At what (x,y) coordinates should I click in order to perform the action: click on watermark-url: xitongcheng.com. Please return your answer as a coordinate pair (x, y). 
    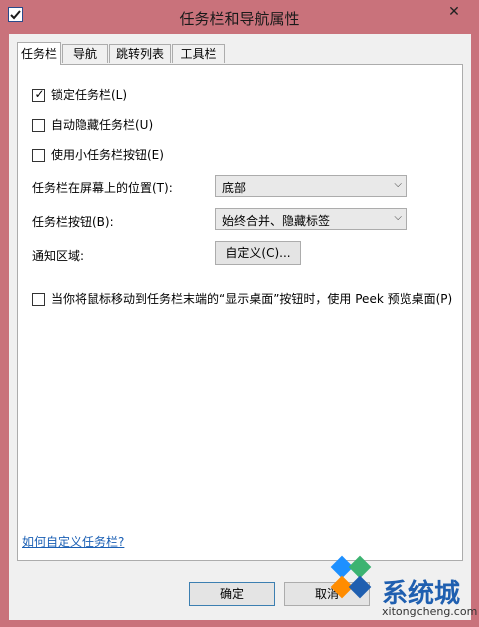
    Looking at the image, I should click on (430, 611).